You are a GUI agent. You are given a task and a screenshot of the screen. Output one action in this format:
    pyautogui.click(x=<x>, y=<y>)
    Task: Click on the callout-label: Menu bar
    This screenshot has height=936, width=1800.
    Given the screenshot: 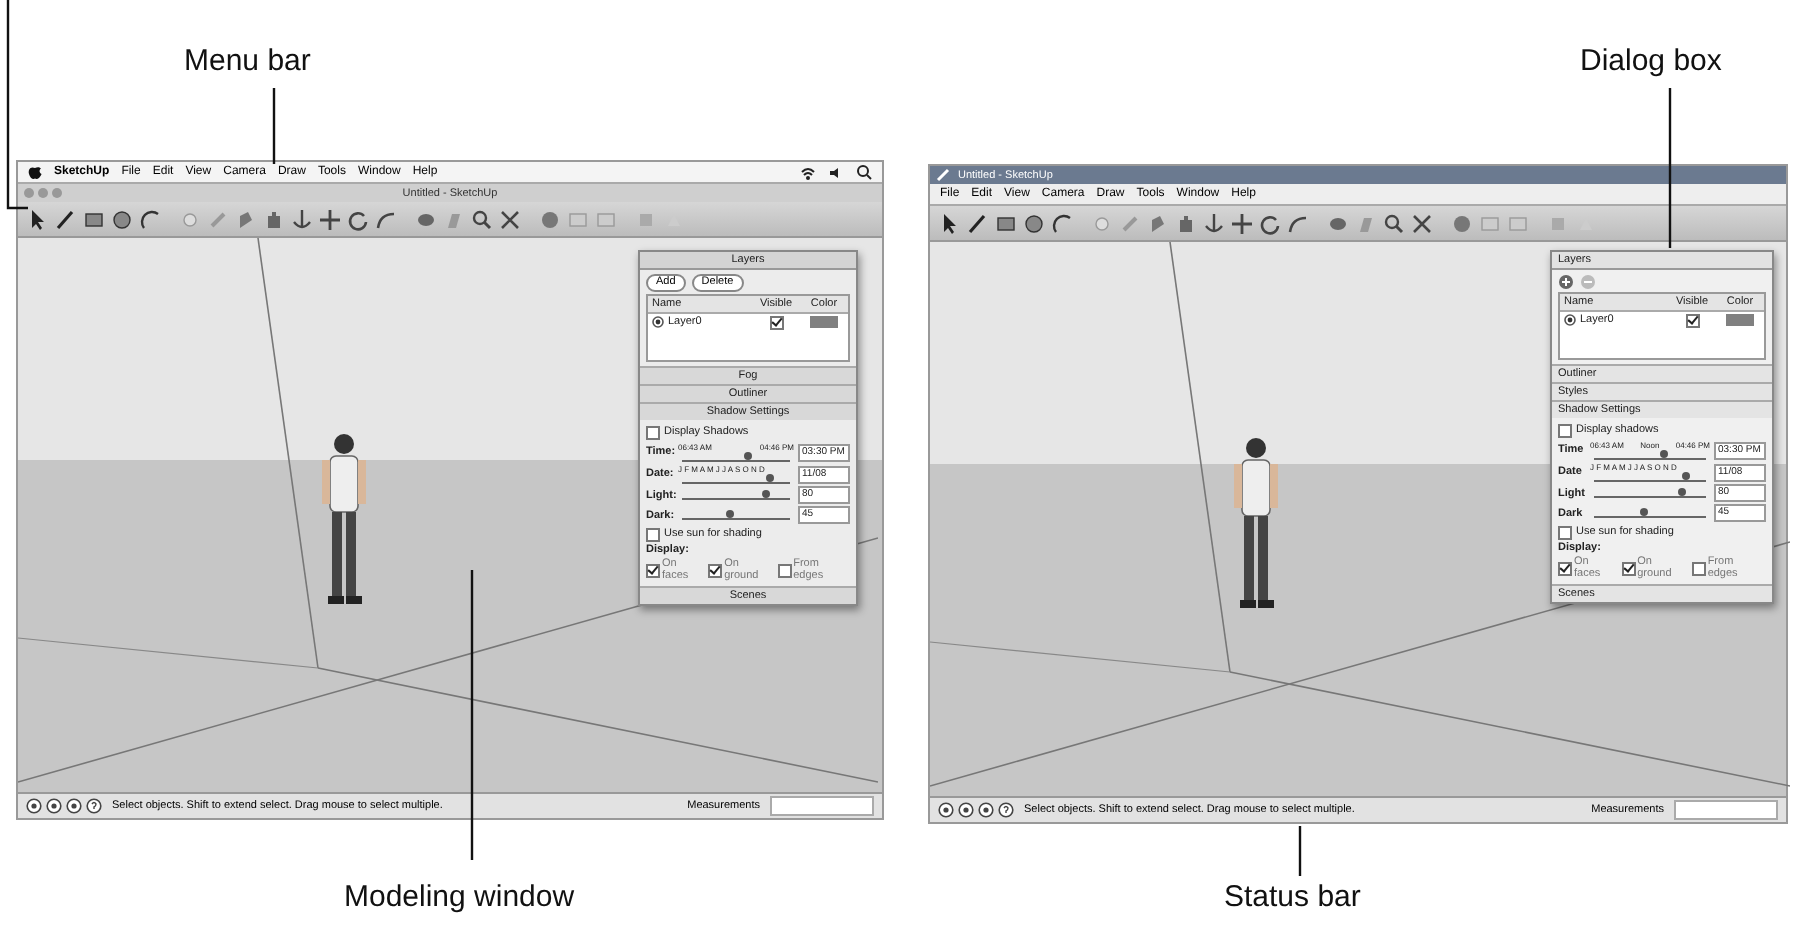 What is the action you would take?
    pyautogui.click(x=247, y=61)
    